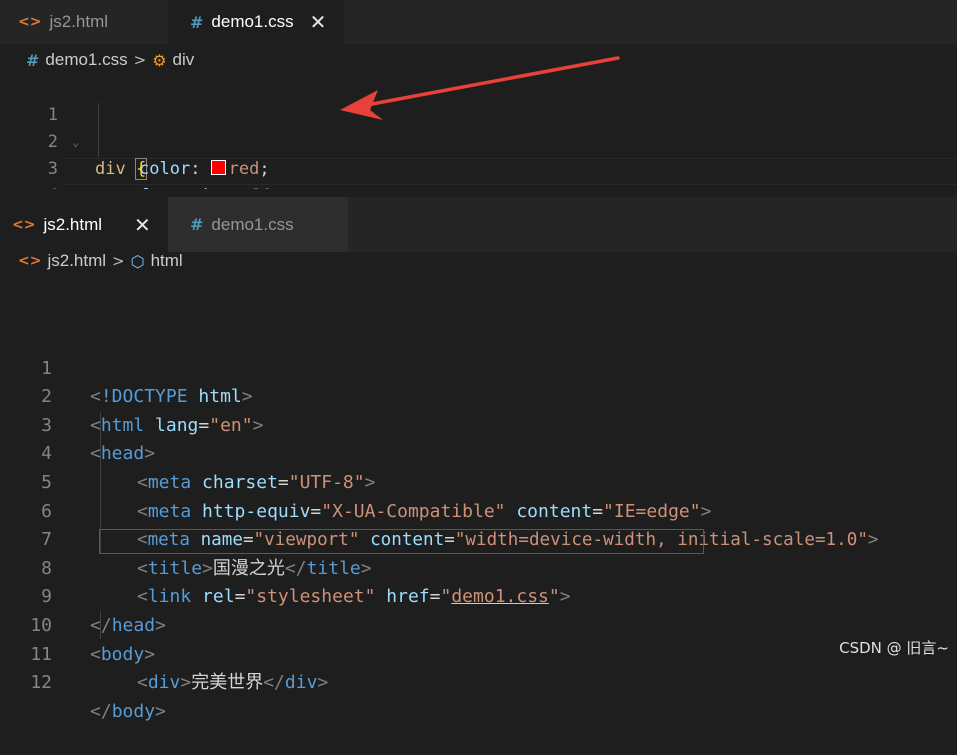 This screenshot has width=957, height=755. What do you see at coordinates (480, 88) in the screenshot?
I see `annotation-arrow` at bounding box center [480, 88].